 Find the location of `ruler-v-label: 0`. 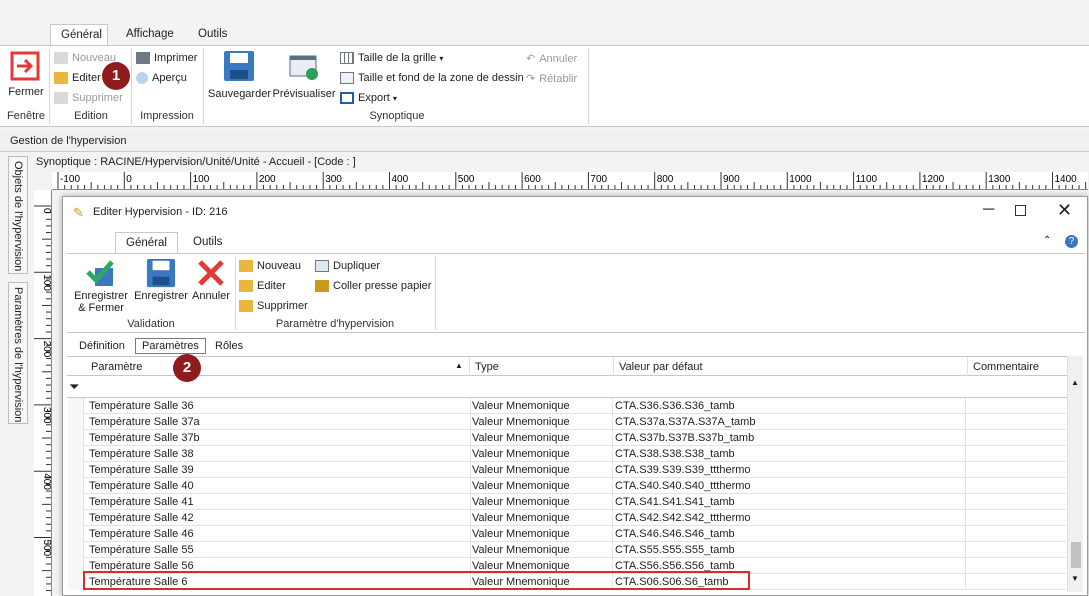

ruler-v-label: 0 is located at coordinates (46, 211).